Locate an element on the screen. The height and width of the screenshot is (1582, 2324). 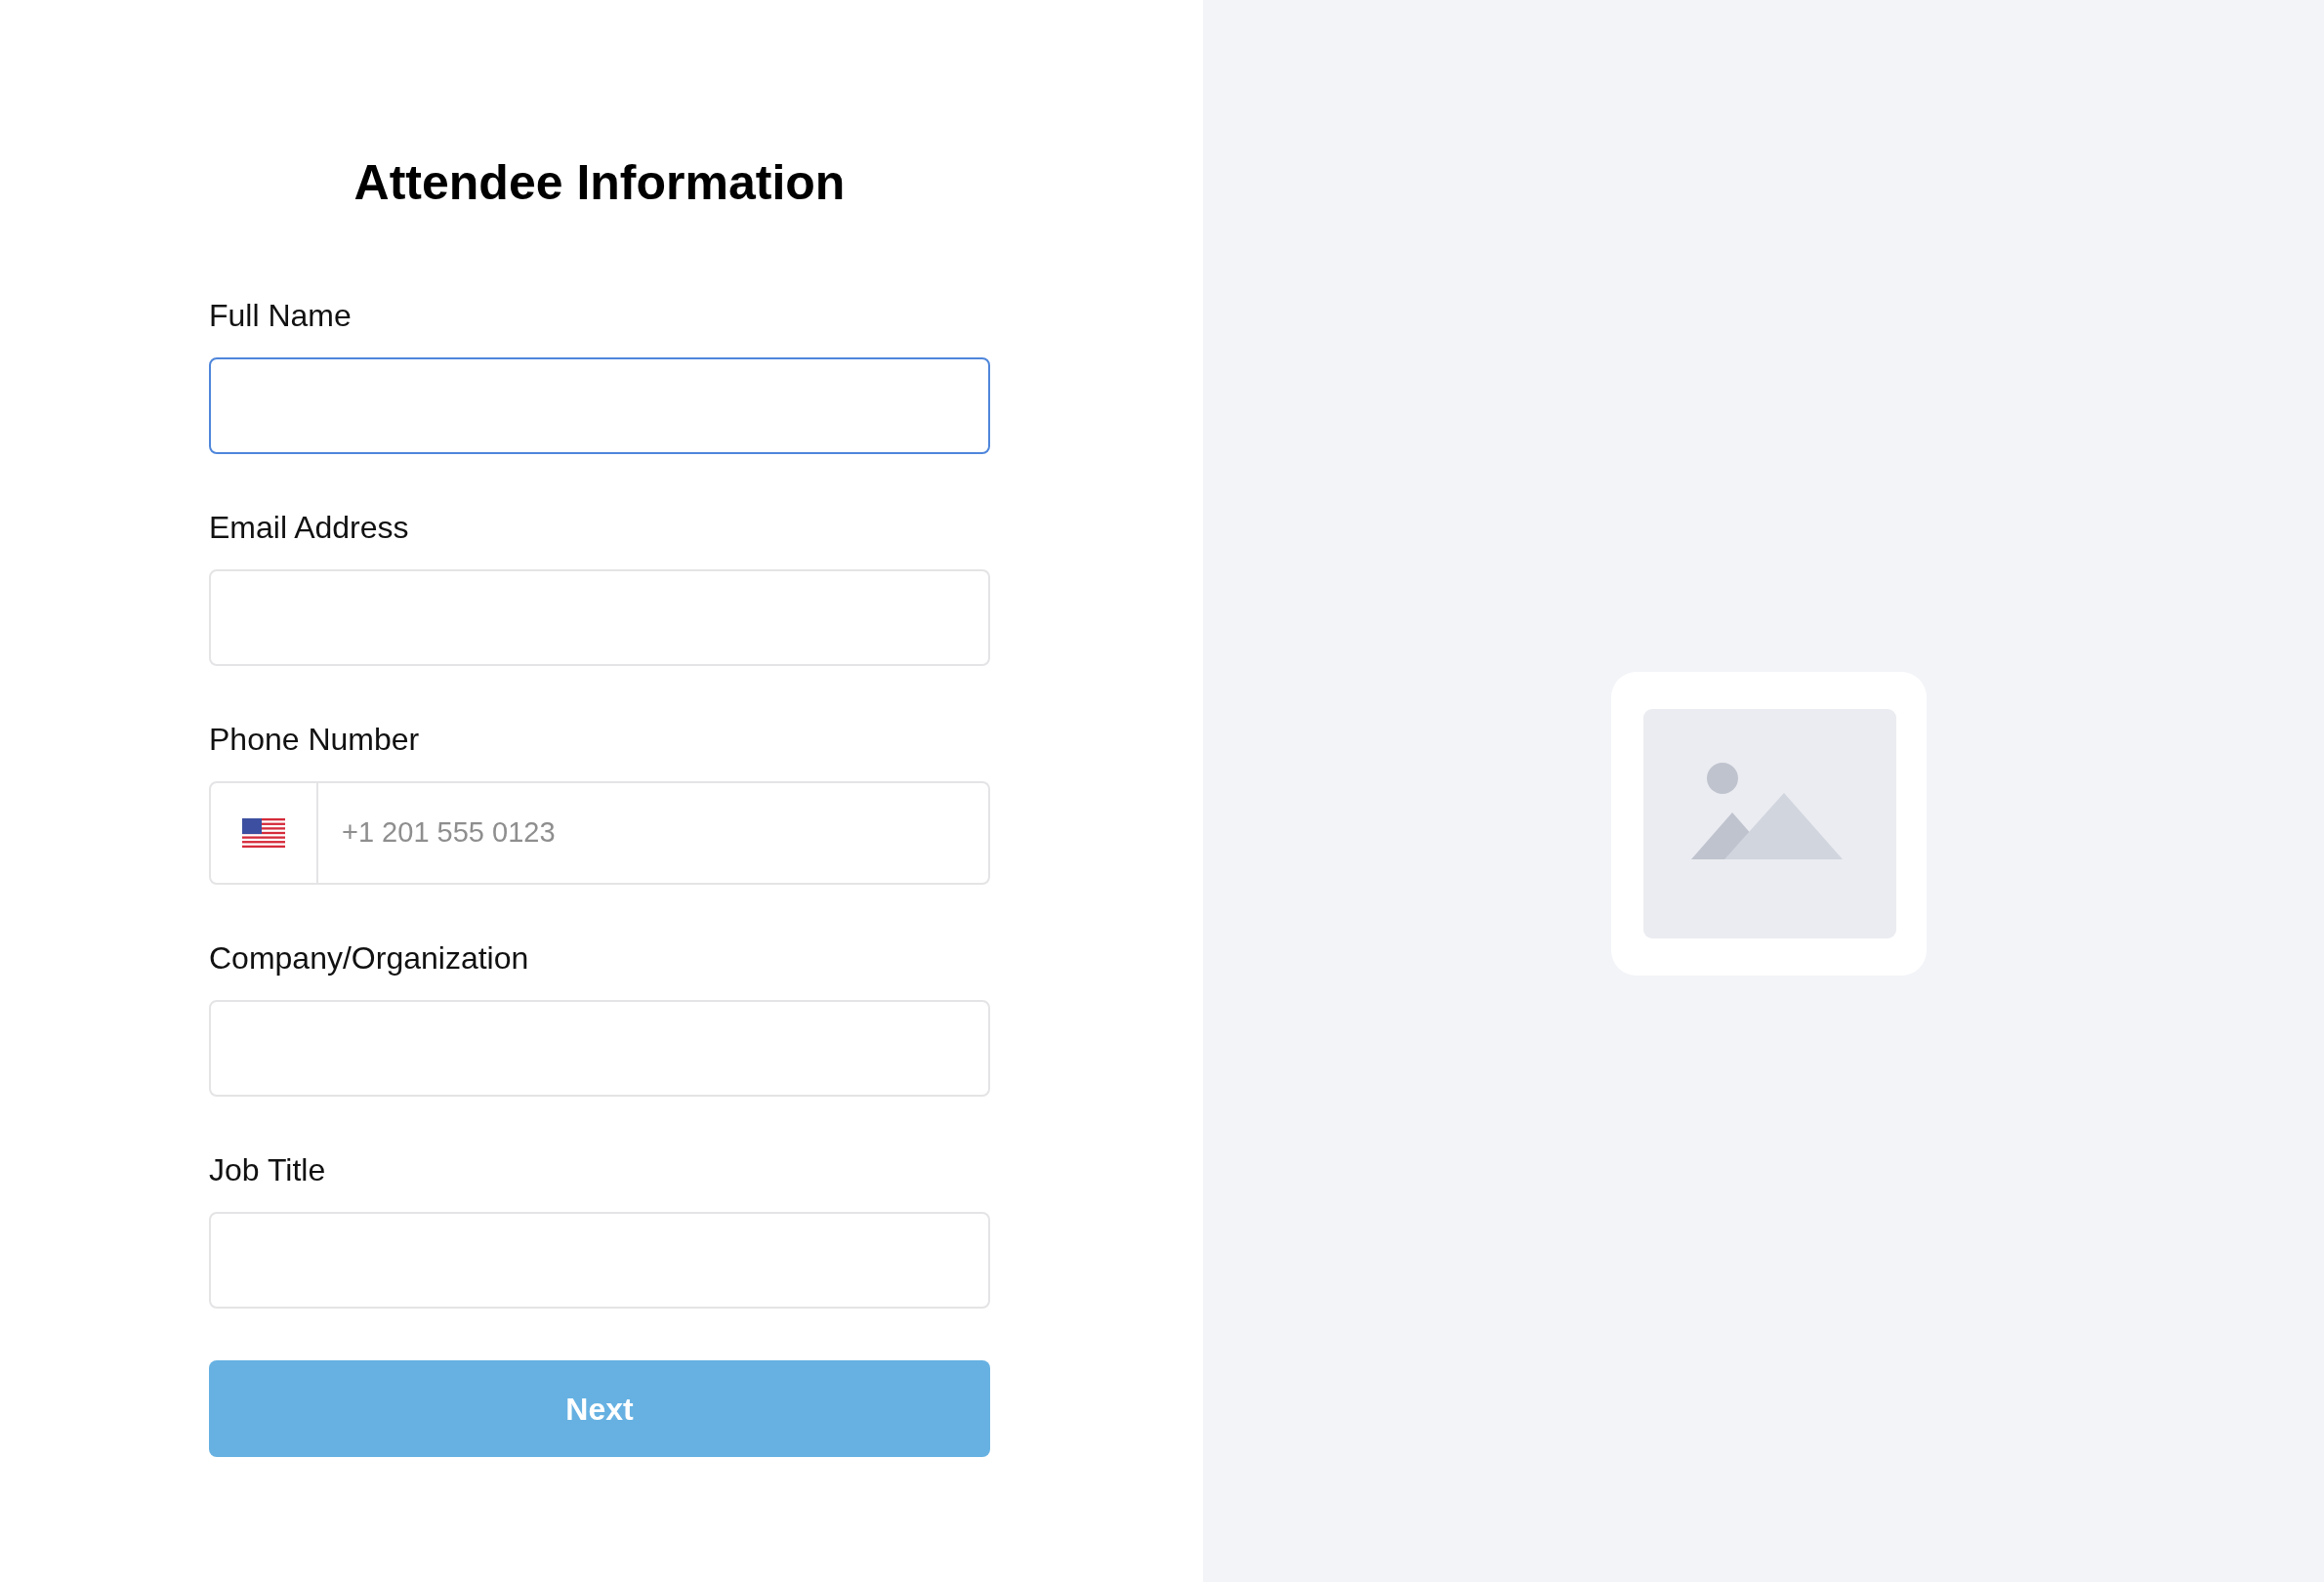
text-input-field is located at coordinates (600, 405).